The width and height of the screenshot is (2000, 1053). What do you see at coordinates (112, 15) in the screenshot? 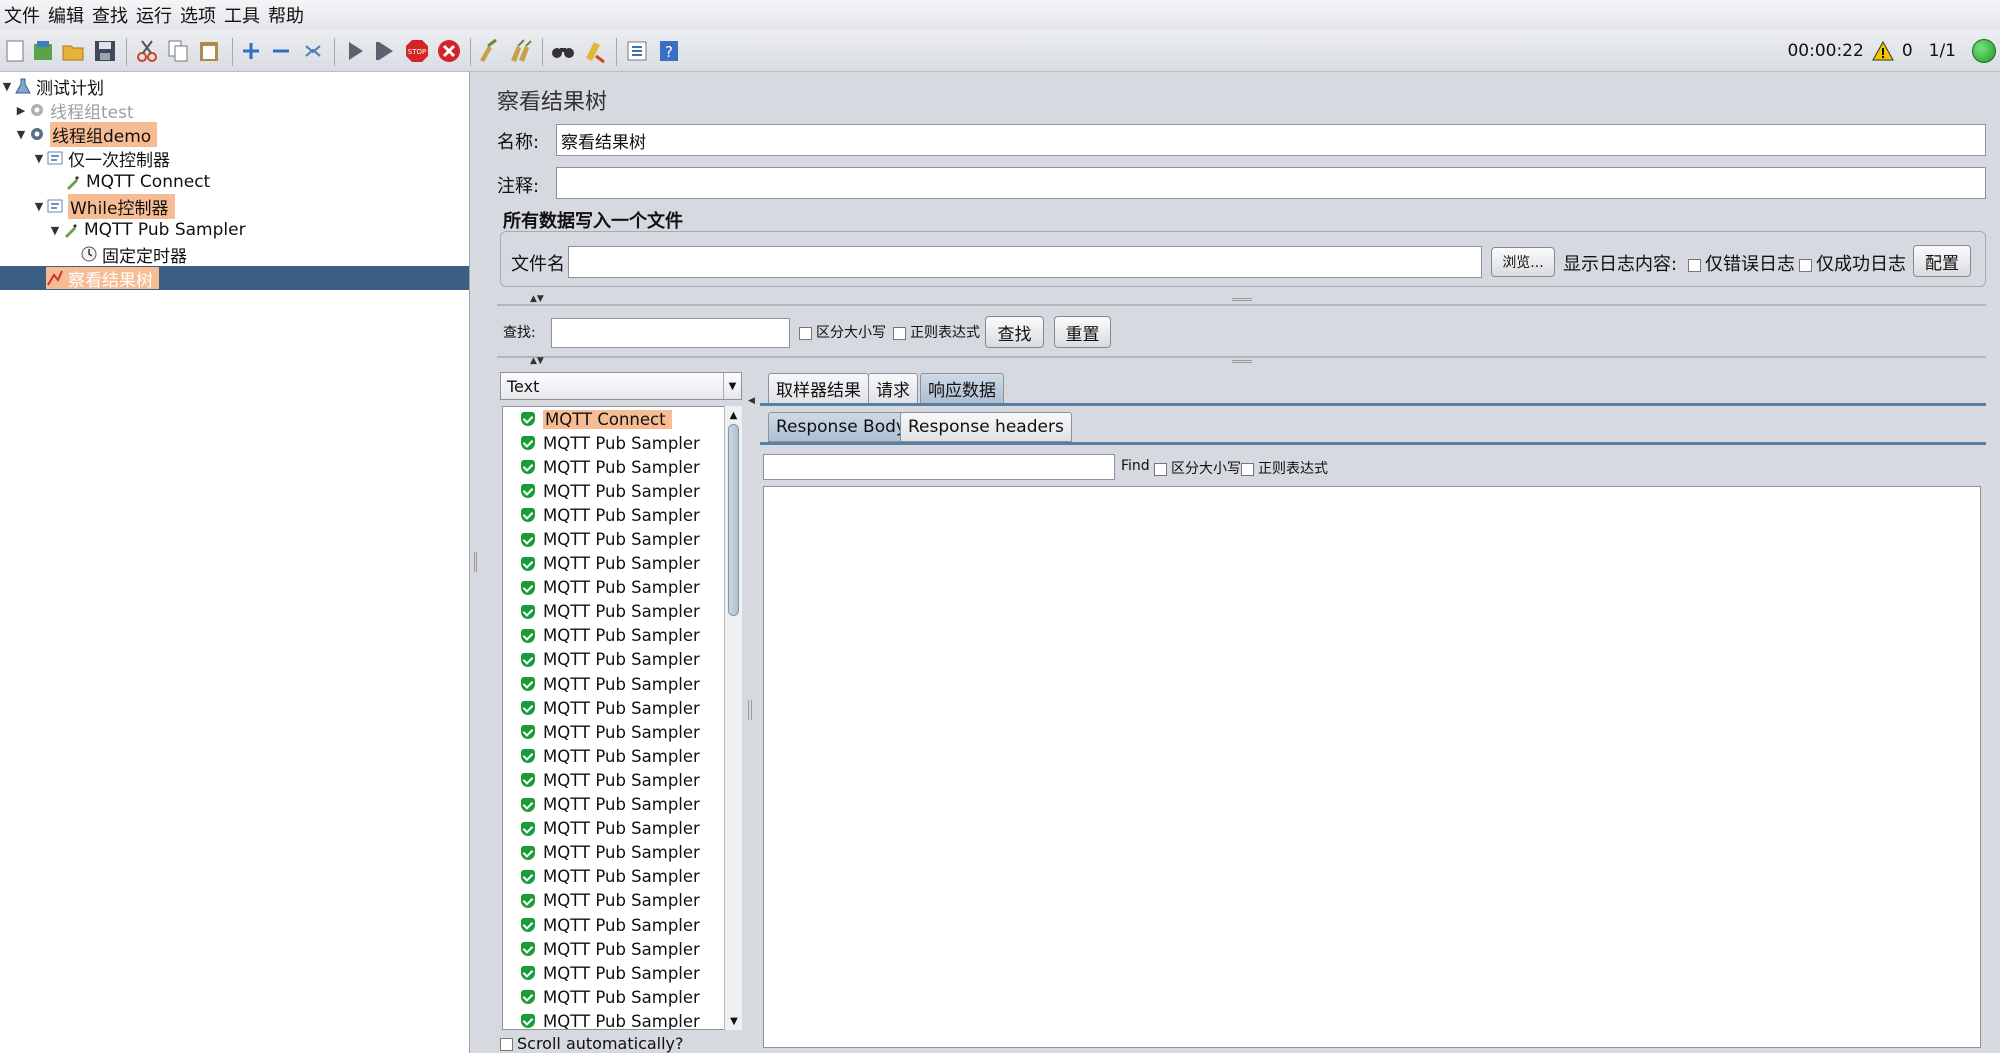
I see `menu-search: 查找` at bounding box center [112, 15].